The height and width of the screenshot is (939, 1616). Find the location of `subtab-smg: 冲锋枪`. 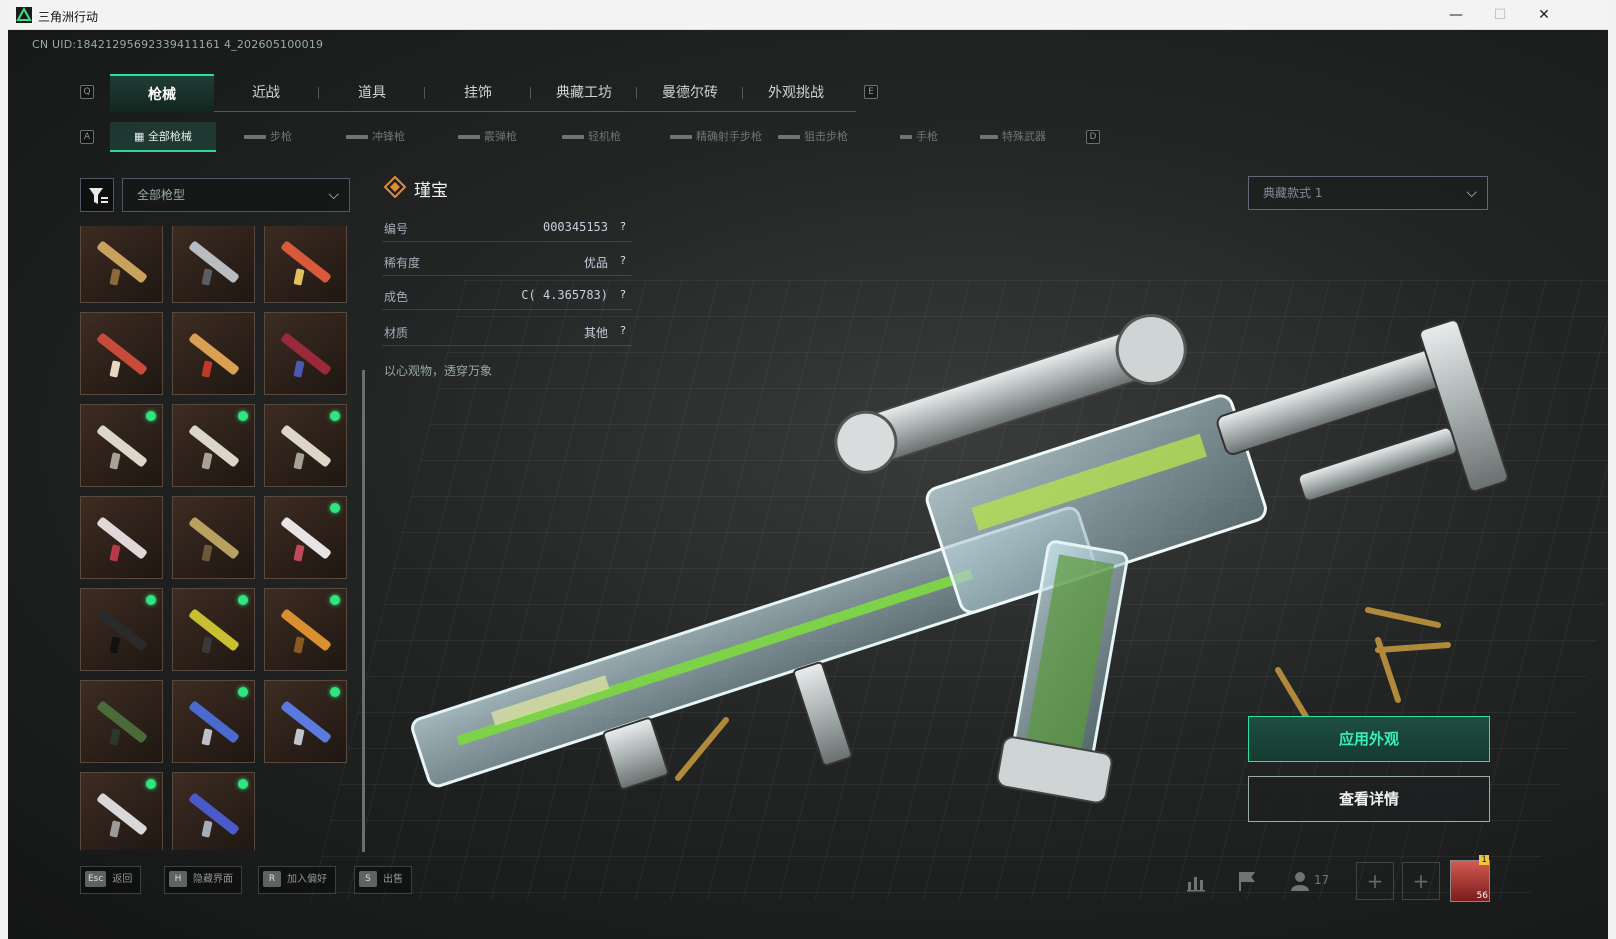

subtab-smg: 冲锋枪 is located at coordinates (375, 137).